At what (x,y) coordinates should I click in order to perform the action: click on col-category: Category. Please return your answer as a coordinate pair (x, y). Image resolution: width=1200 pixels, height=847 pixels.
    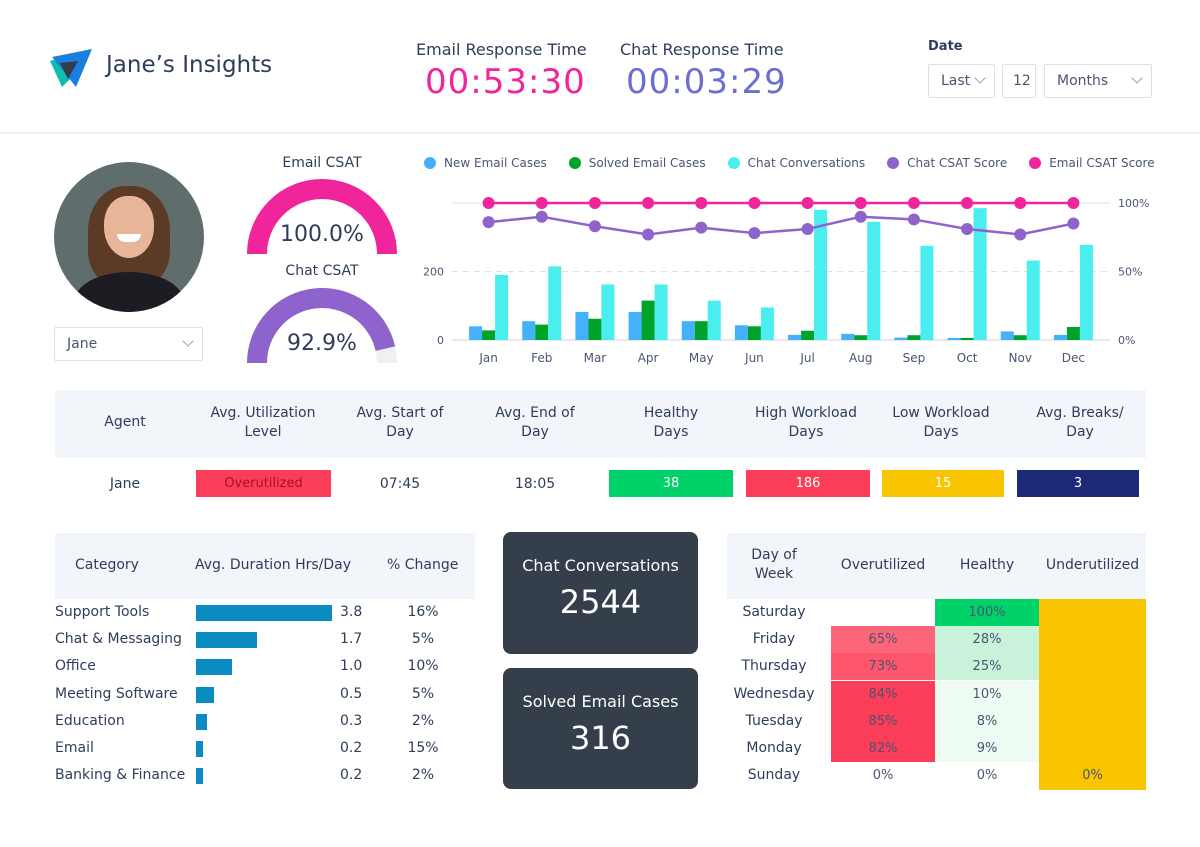
    Looking at the image, I should click on (107, 565).